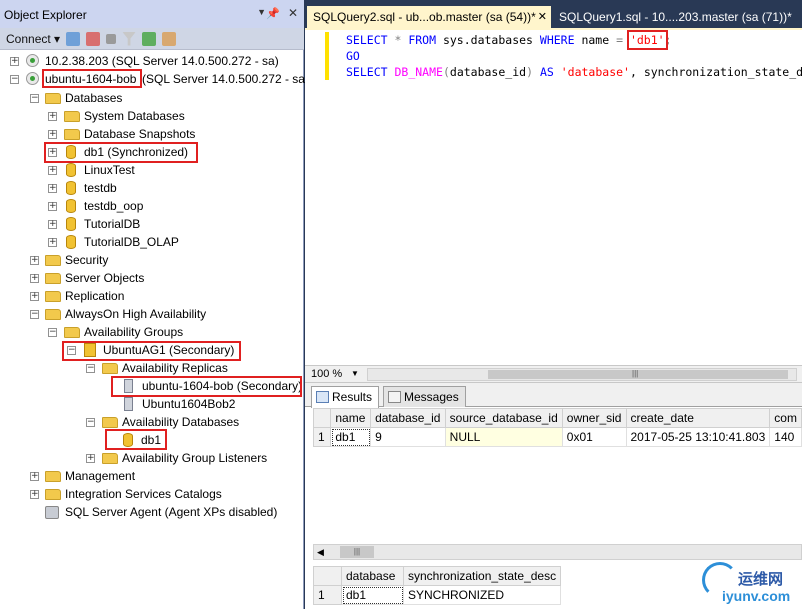 The image size is (802, 609). What do you see at coordinates (594, 437) in the screenshot?
I see `table-cell: 0x01` at bounding box center [594, 437].